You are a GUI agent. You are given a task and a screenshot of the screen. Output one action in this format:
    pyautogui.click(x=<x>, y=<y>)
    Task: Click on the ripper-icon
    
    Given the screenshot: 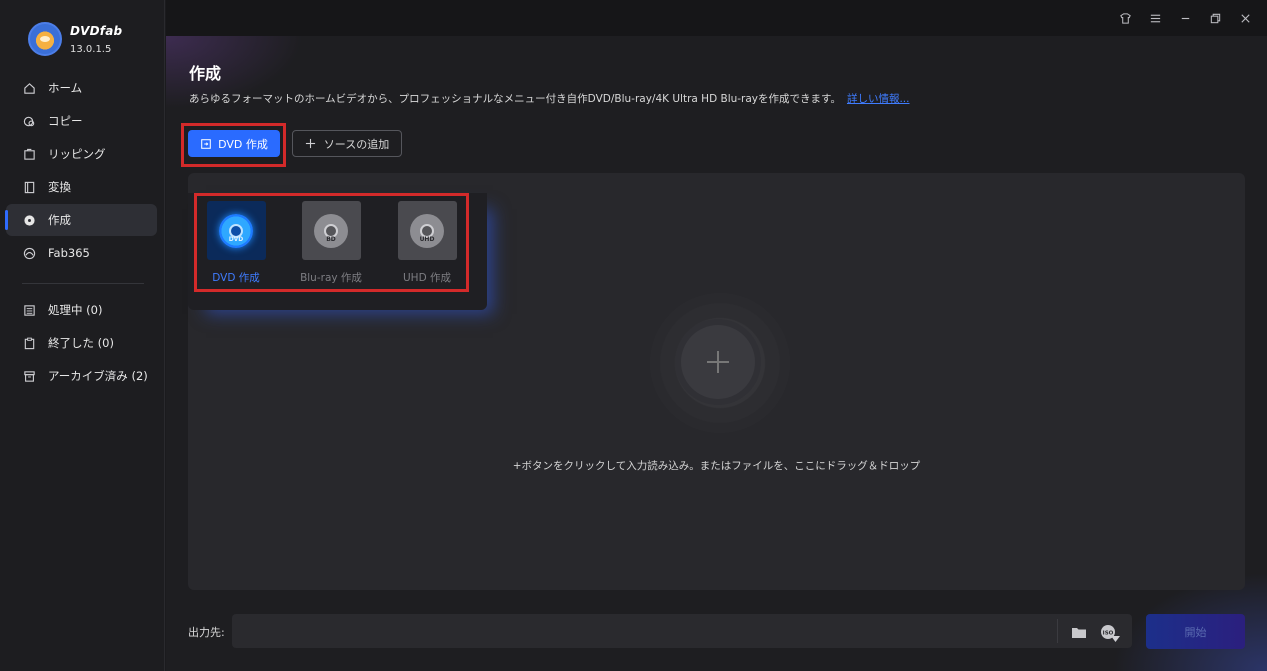 What is the action you would take?
    pyautogui.click(x=29, y=154)
    